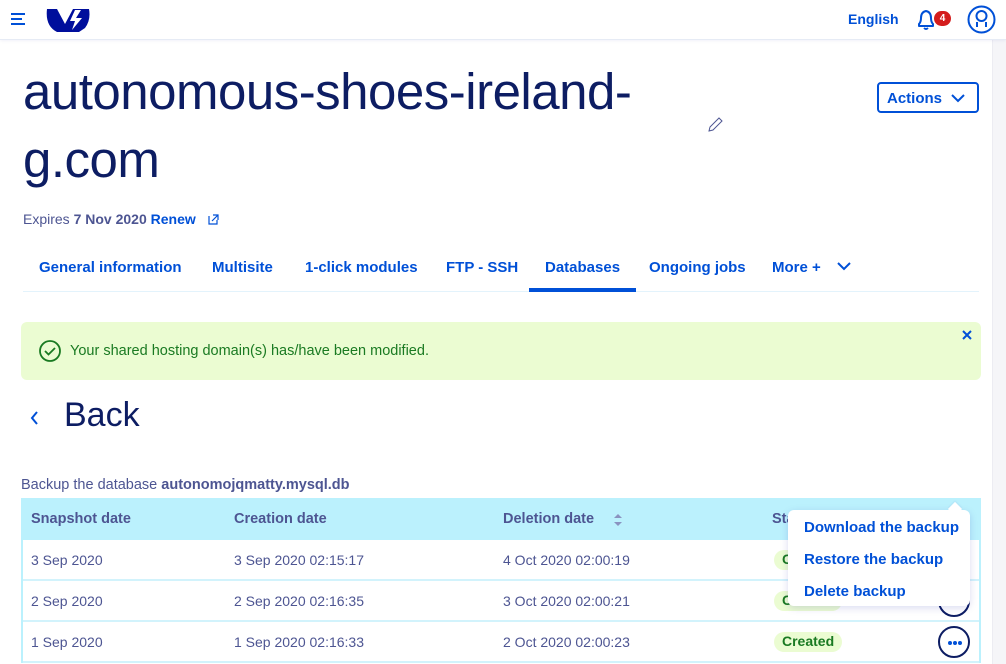 This screenshot has width=1006, height=664. I want to click on snapshot-date: 1 Sep 2020, so click(67, 642).